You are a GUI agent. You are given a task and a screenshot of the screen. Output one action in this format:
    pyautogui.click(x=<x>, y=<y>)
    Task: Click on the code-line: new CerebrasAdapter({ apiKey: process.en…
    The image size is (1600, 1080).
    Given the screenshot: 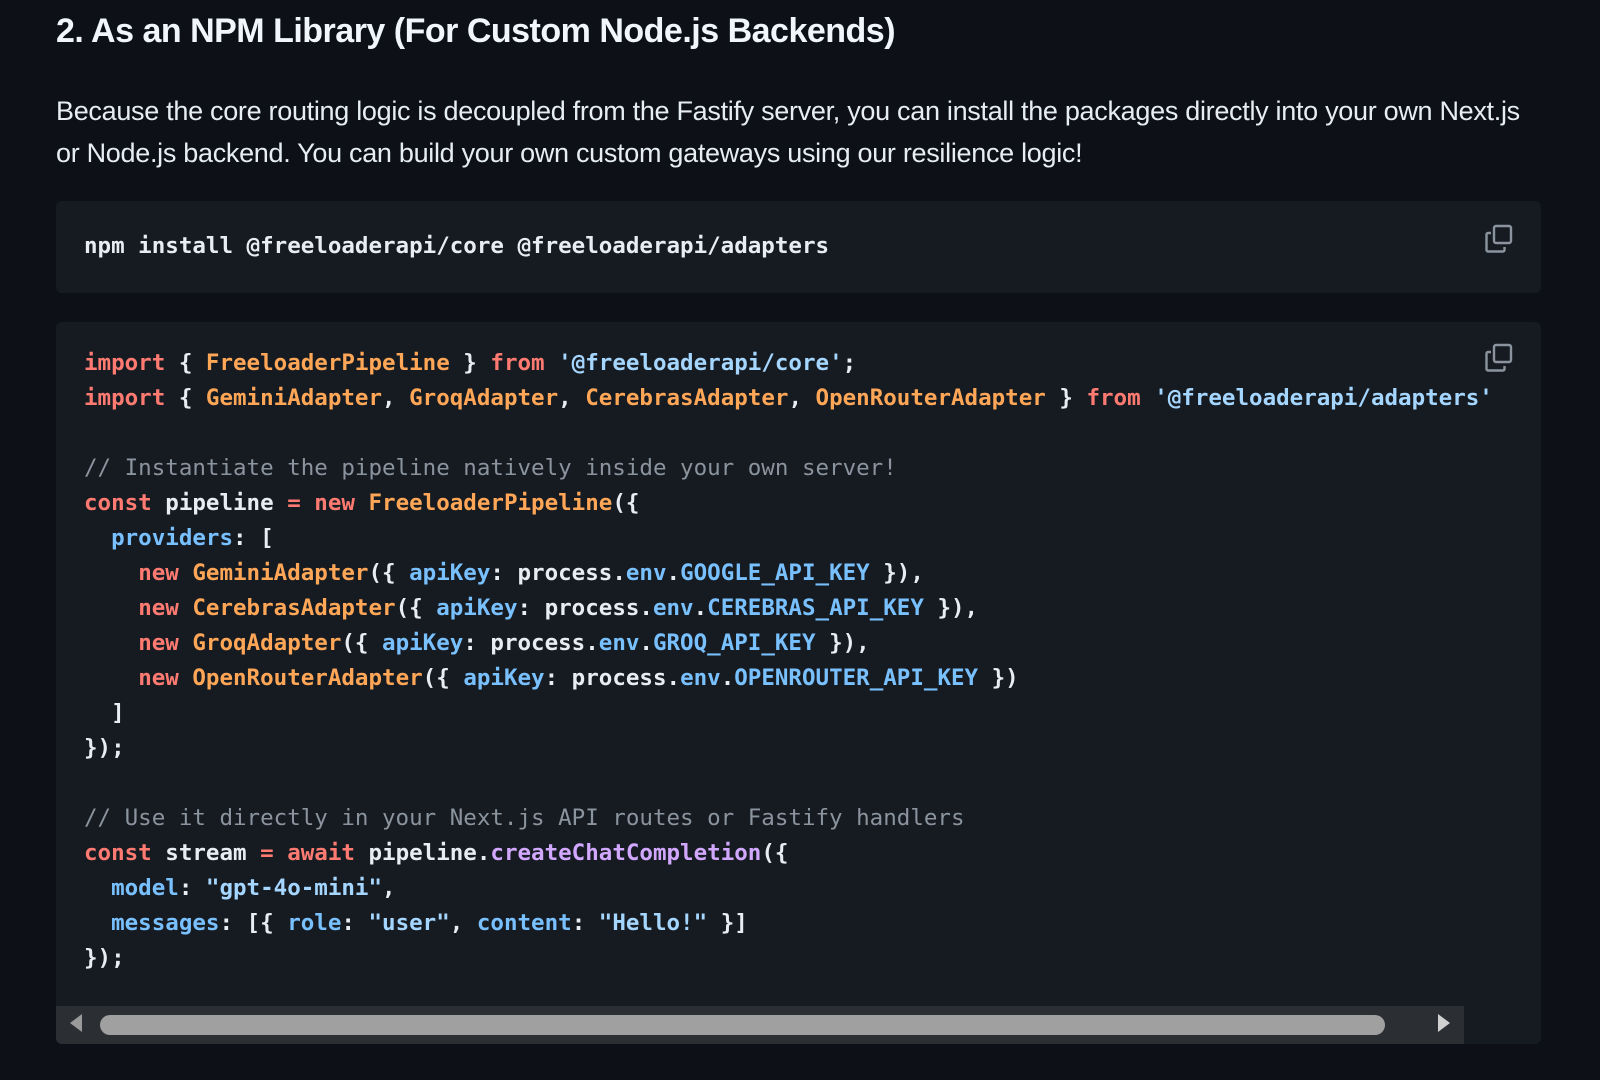 What is the action you would take?
    pyautogui.click(x=558, y=608)
    